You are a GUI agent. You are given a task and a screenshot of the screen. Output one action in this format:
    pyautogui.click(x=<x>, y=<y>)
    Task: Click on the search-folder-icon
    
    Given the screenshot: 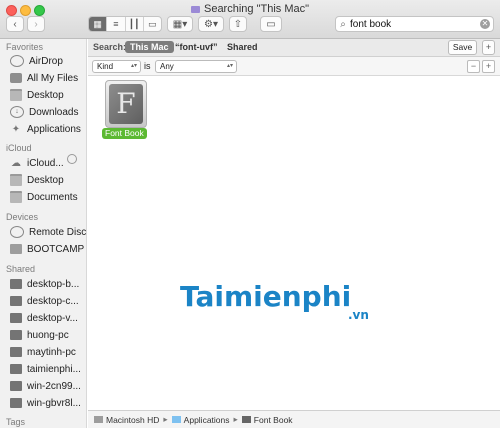 What is the action you would take?
    pyautogui.click(x=195, y=9)
    